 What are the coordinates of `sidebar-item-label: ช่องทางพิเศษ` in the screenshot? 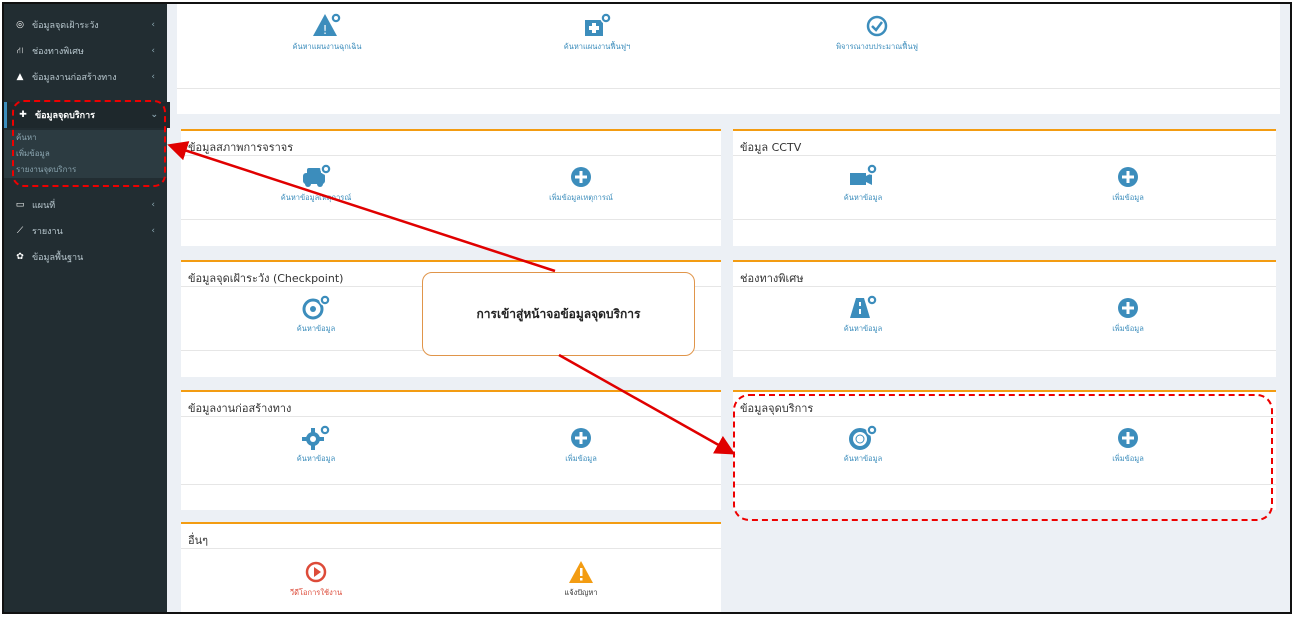 It's located at (58, 52).